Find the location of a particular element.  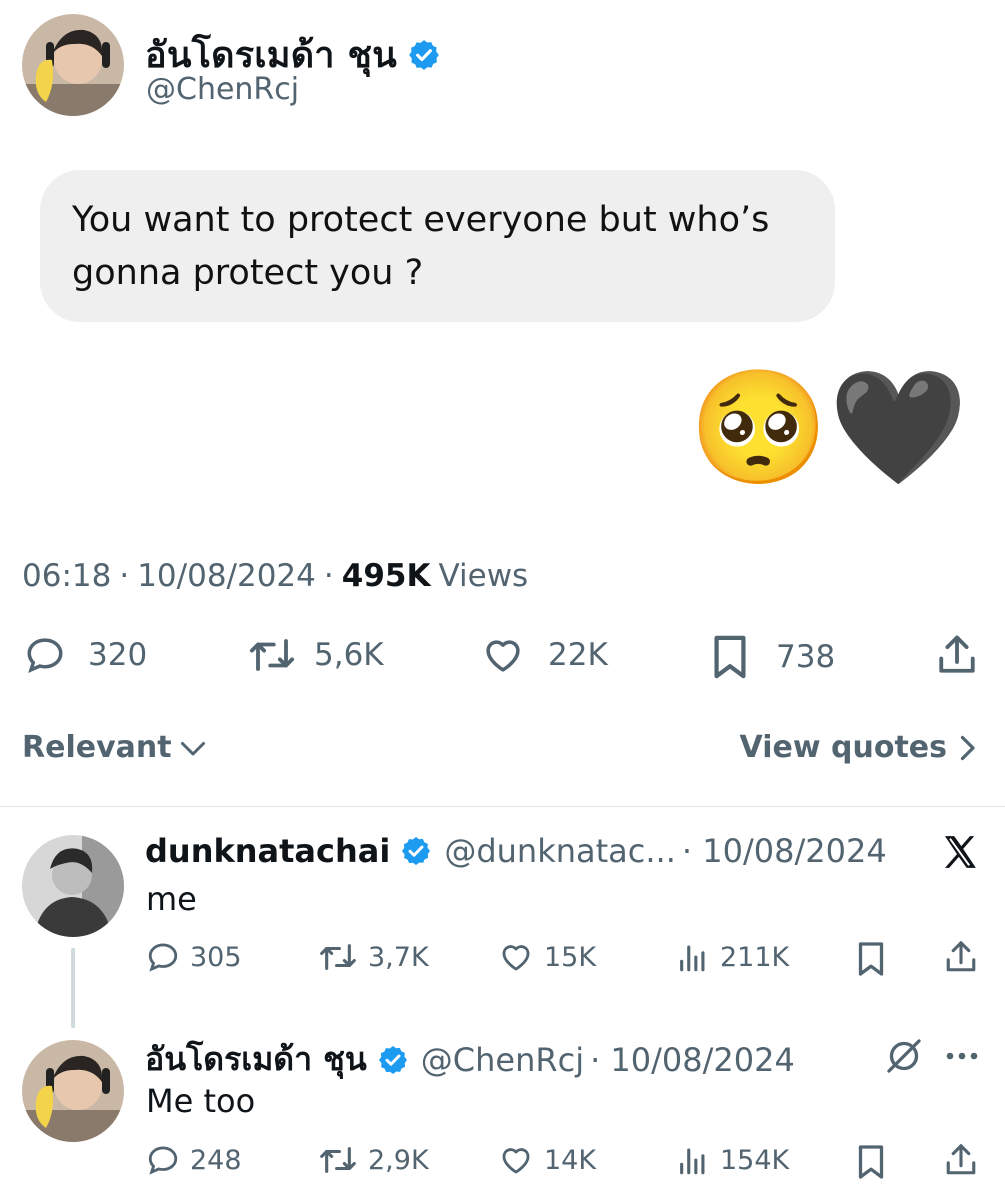

like-count: 14K is located at coordinates (570, 1160).